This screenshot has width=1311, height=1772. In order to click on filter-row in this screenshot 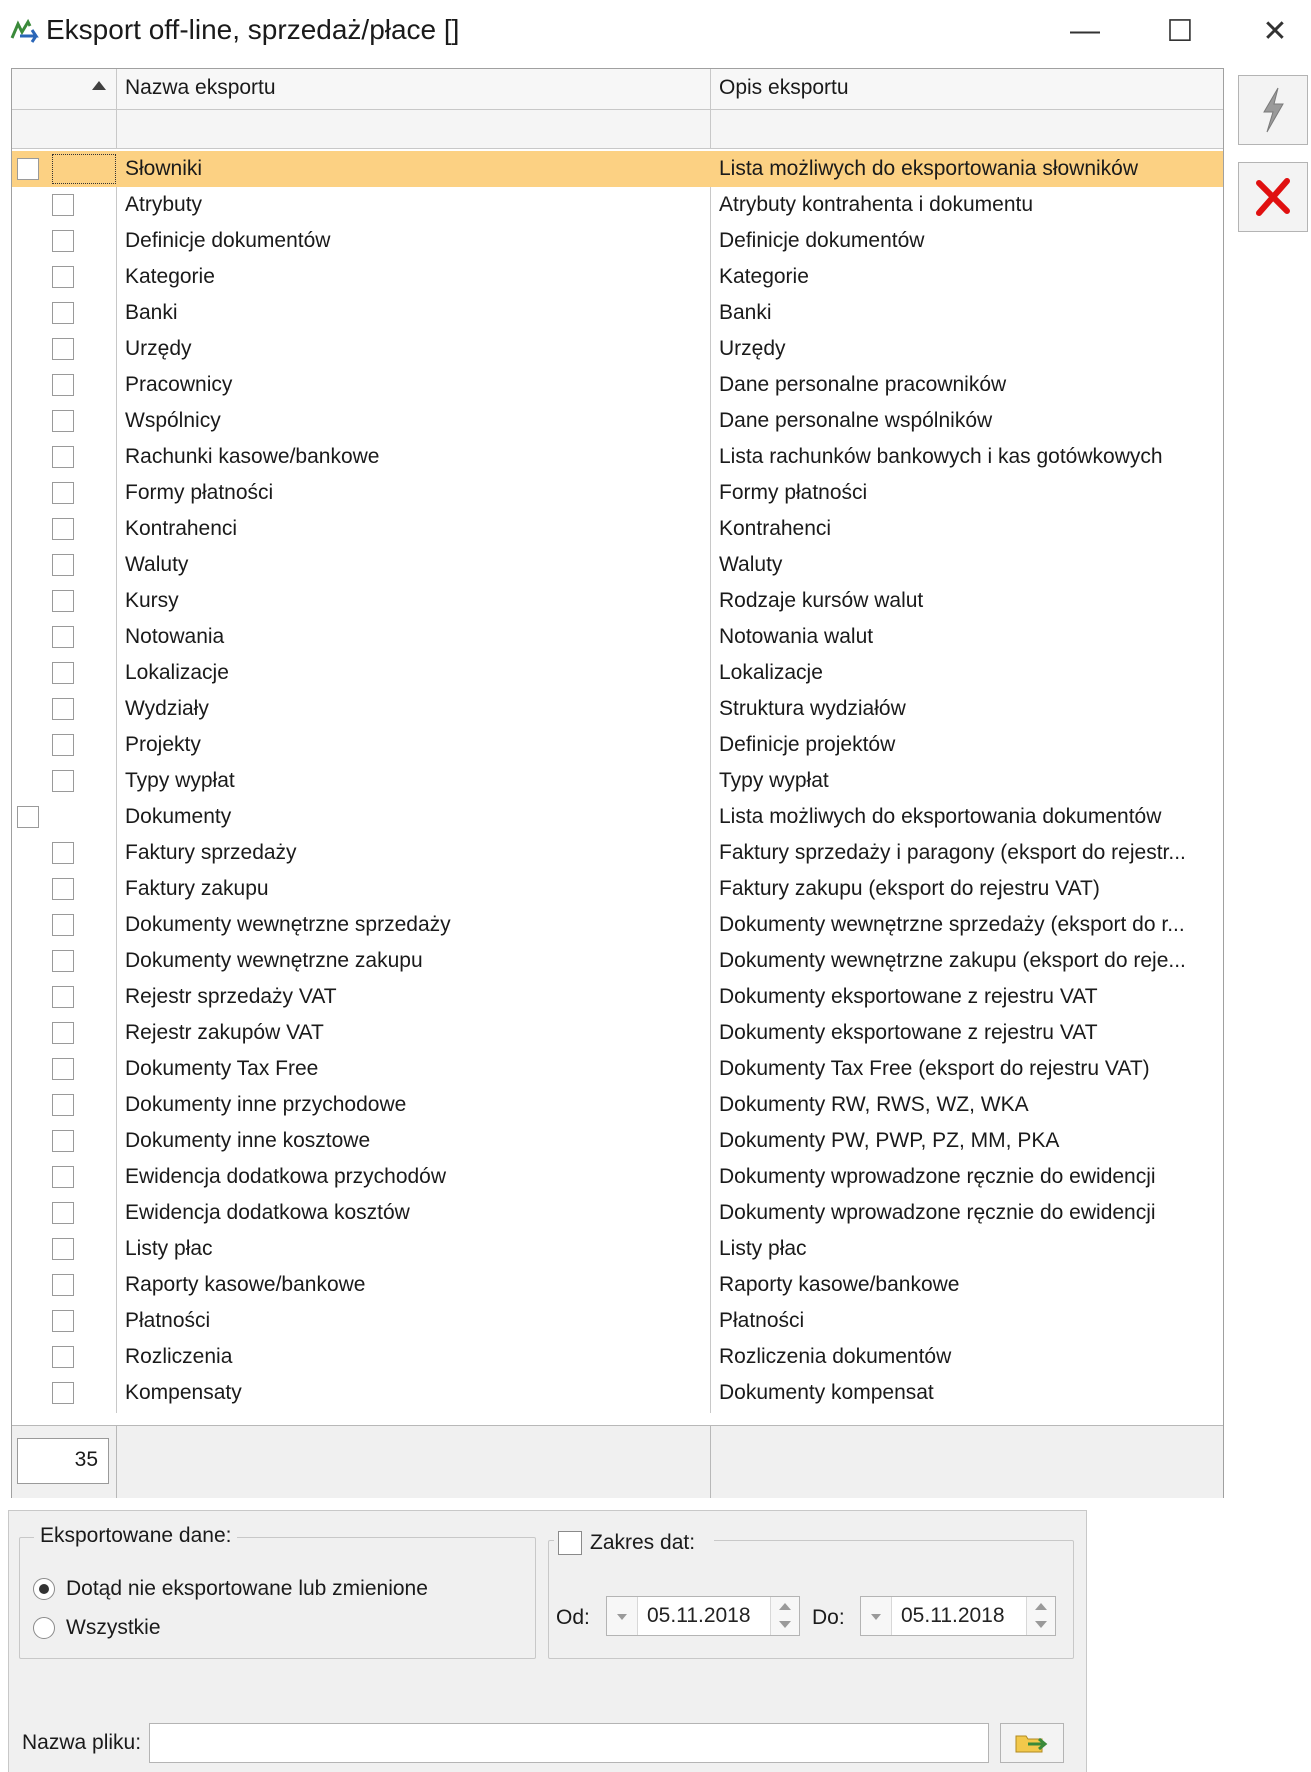, I will do `click(617, 129)`.